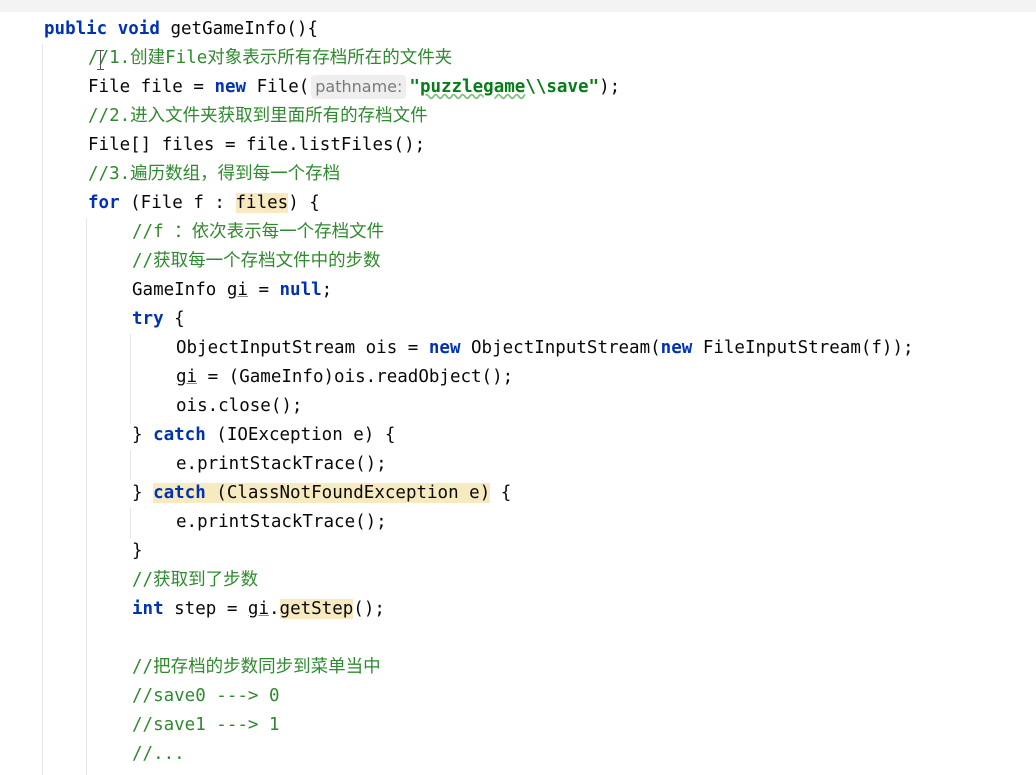 This screenshot has width=1036, height=775. I want to click on code-line-14: ois.close();, so click(239, 406).